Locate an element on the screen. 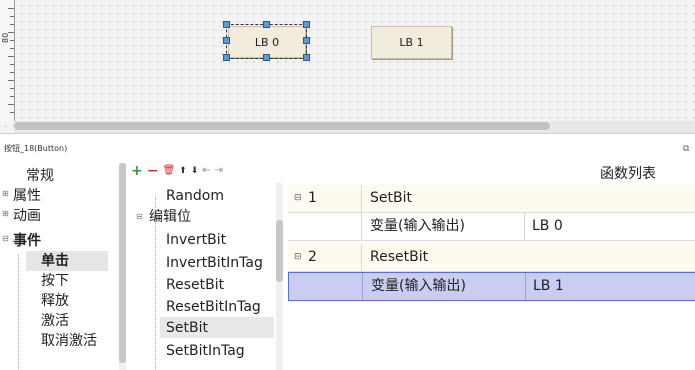 This screenshot has height=370, width=695. category-scrollbar-thumb is located at coordinates (122, 263).